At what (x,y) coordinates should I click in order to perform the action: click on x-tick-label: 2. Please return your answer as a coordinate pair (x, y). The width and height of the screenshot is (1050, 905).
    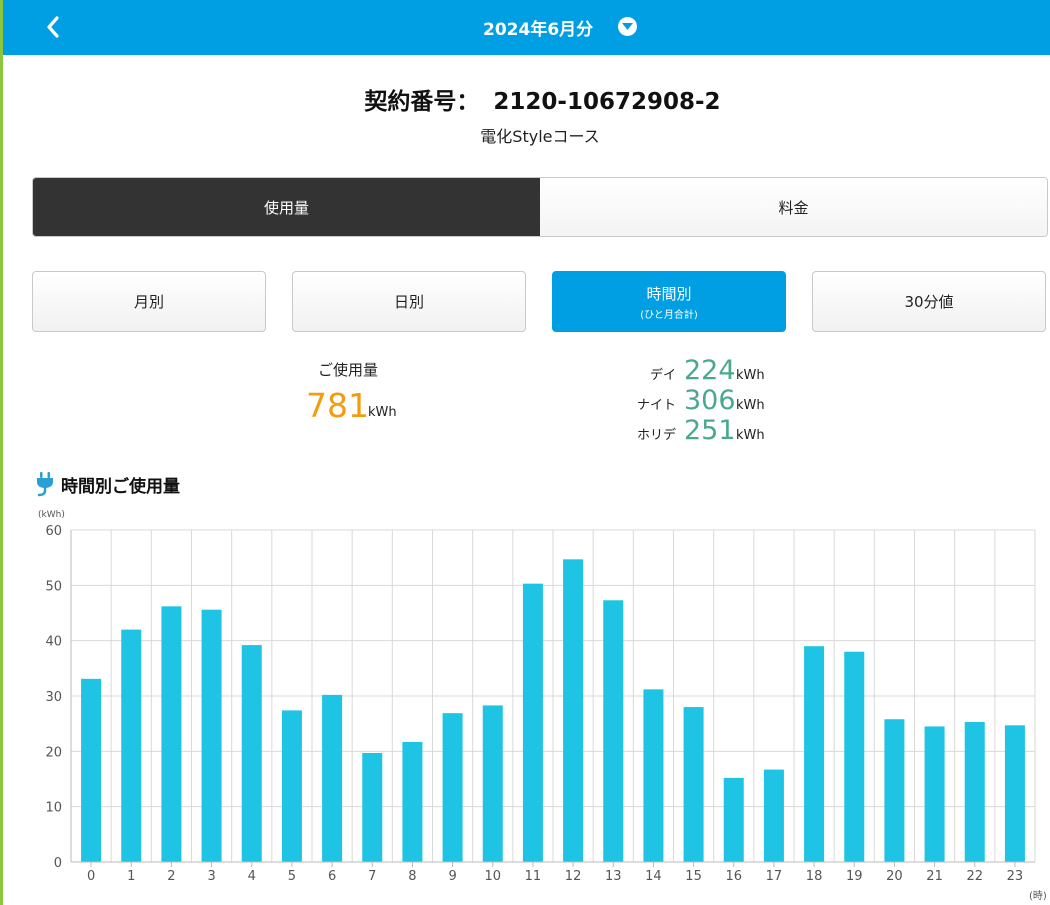
    Looking at the image, I should click on (171, 876).